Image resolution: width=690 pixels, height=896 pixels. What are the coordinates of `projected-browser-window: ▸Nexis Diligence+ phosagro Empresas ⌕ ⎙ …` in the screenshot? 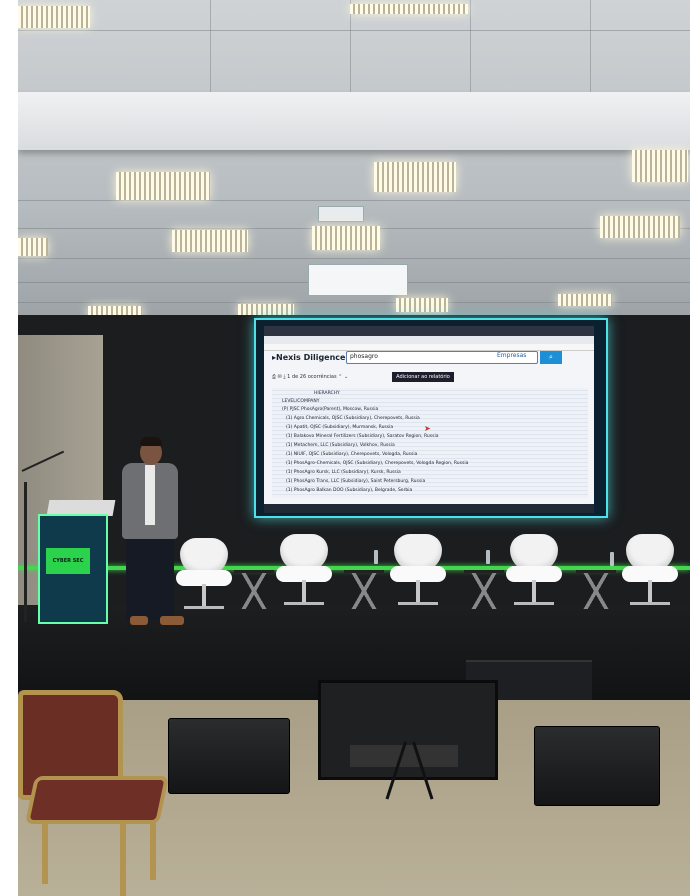 It's located at (429, 415).